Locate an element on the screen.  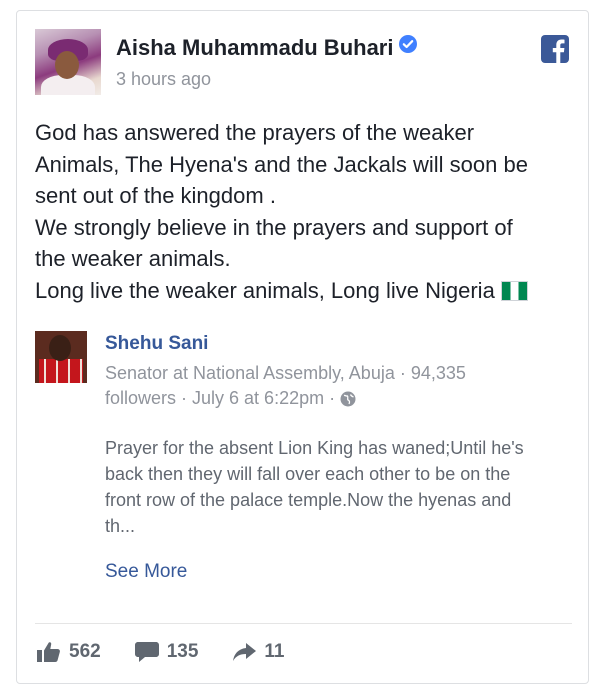
like-count: 562 is located at coordinates (85, 651).